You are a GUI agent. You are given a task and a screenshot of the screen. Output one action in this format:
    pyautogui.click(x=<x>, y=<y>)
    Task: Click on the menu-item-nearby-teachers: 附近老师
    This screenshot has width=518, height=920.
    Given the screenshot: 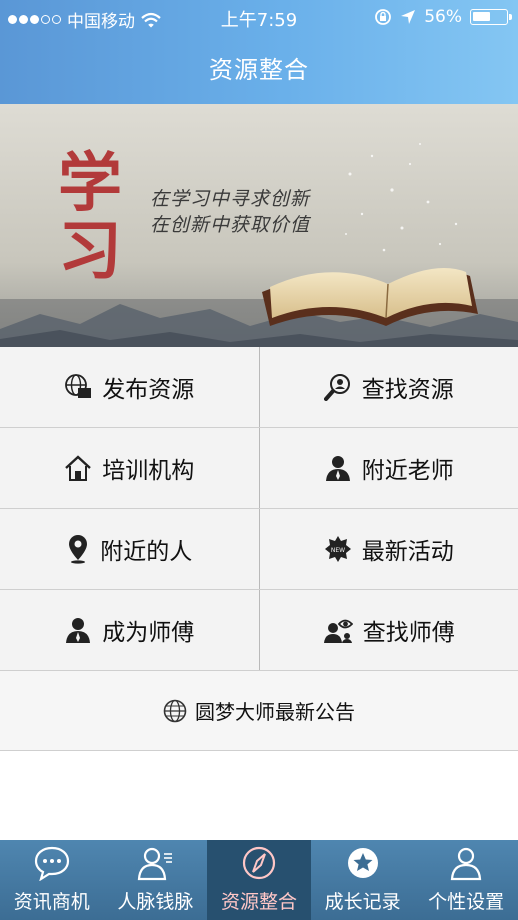 What is the action you would take?
    pyautogui.click(x=388, y=468)
    